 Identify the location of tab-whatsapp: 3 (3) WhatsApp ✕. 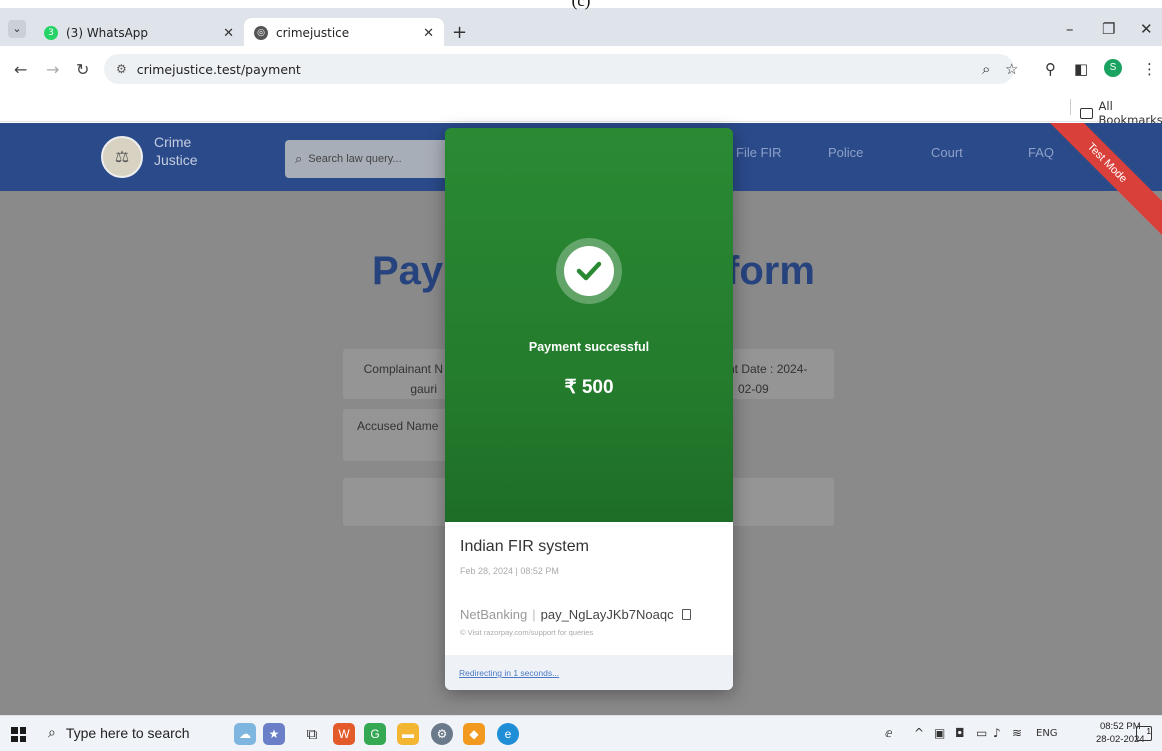
(139, 33).